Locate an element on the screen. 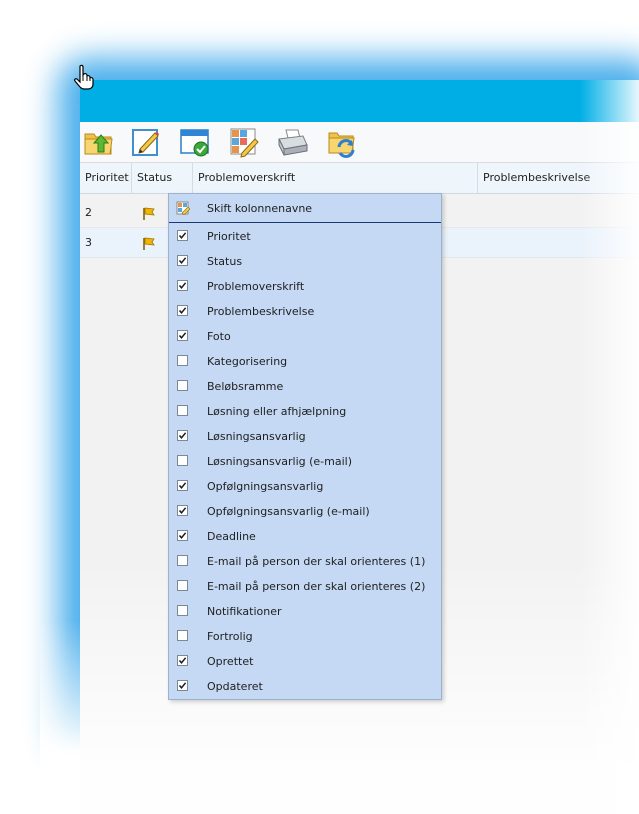 The height and width of the screenshot is (814, 639). menu-item-7: Beløbsramme is located at coordinates (305, 386).